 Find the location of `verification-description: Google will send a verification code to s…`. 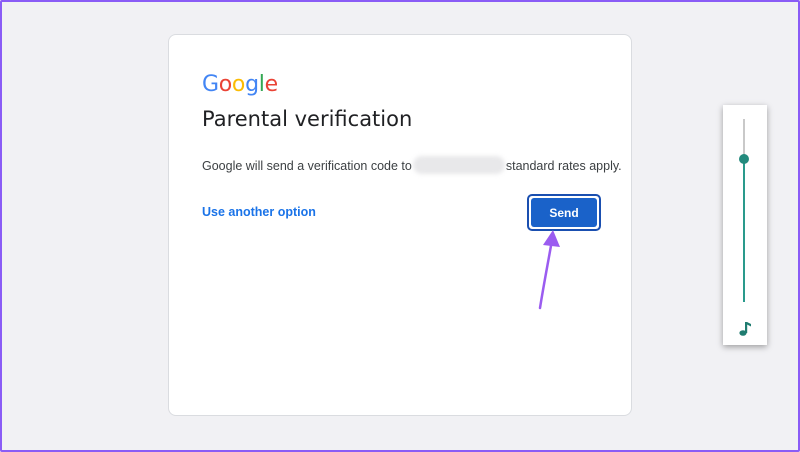

verification-description: Google will send a verification code to s… is located at coordinates (412, 165).